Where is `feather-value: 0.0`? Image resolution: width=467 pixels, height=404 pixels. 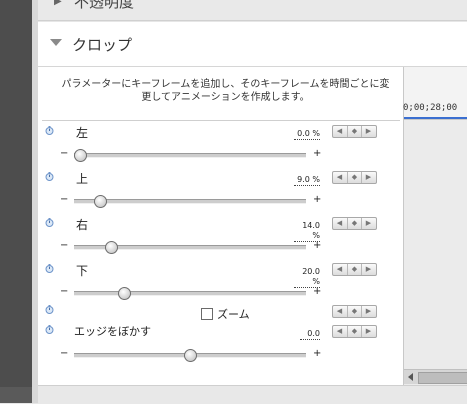
feather-value: 0.0 is located at coordinates (310, 334).